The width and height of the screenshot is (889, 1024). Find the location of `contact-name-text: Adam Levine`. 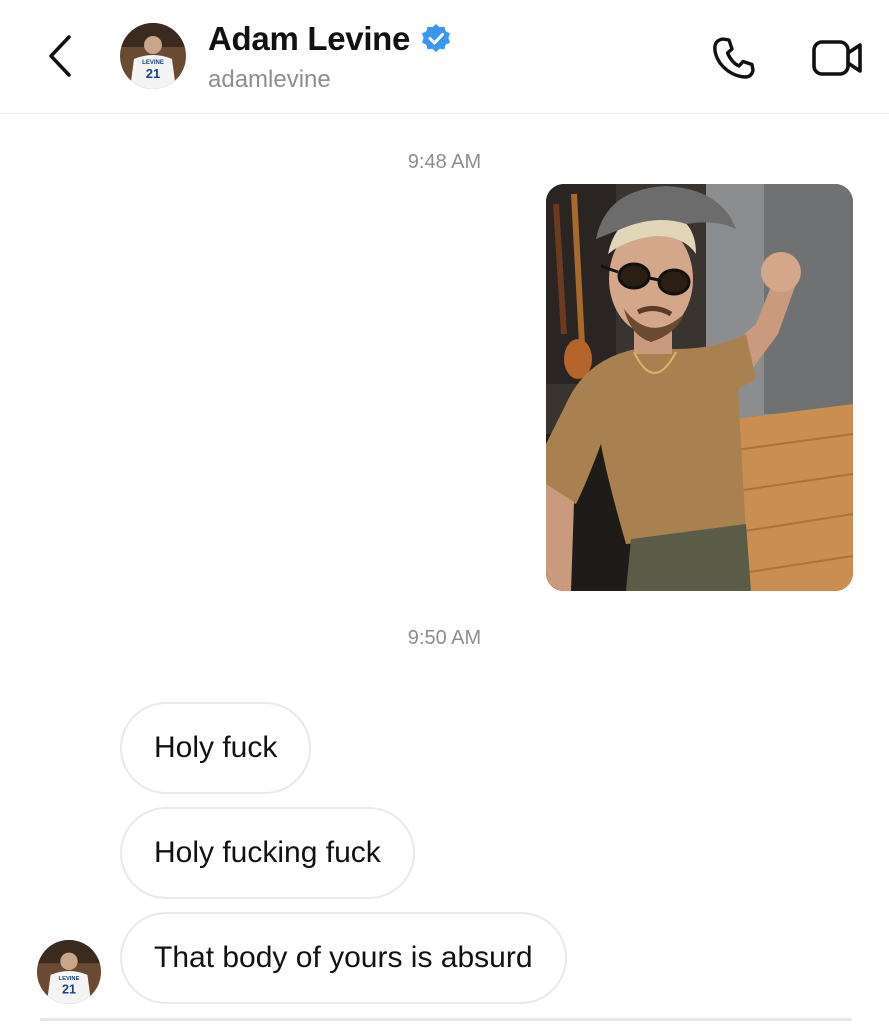

contact-name-text: Adam Levine is located at coordinates (309, 38).